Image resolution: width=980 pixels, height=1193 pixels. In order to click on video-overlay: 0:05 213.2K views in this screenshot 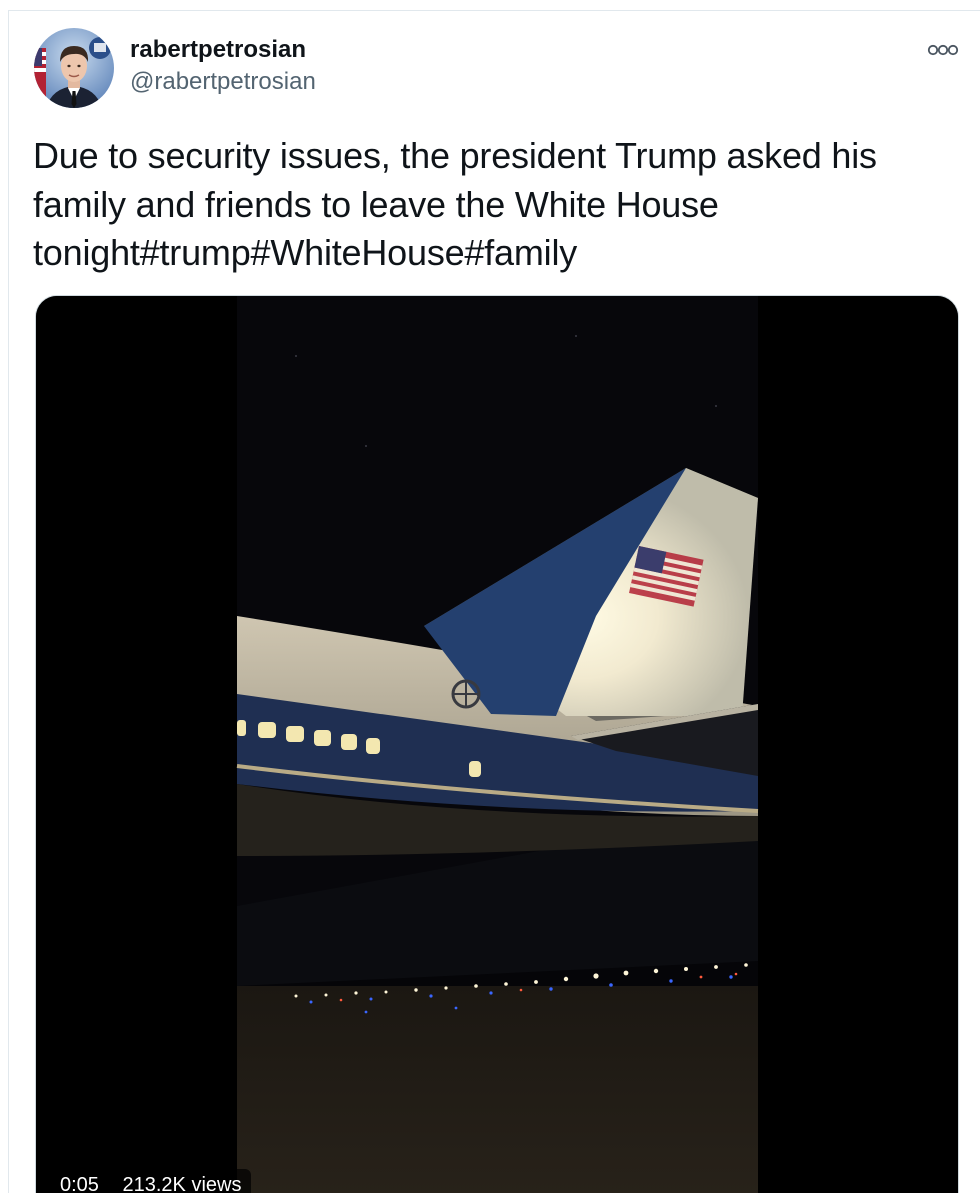, I will do `click(151, 1181)`.